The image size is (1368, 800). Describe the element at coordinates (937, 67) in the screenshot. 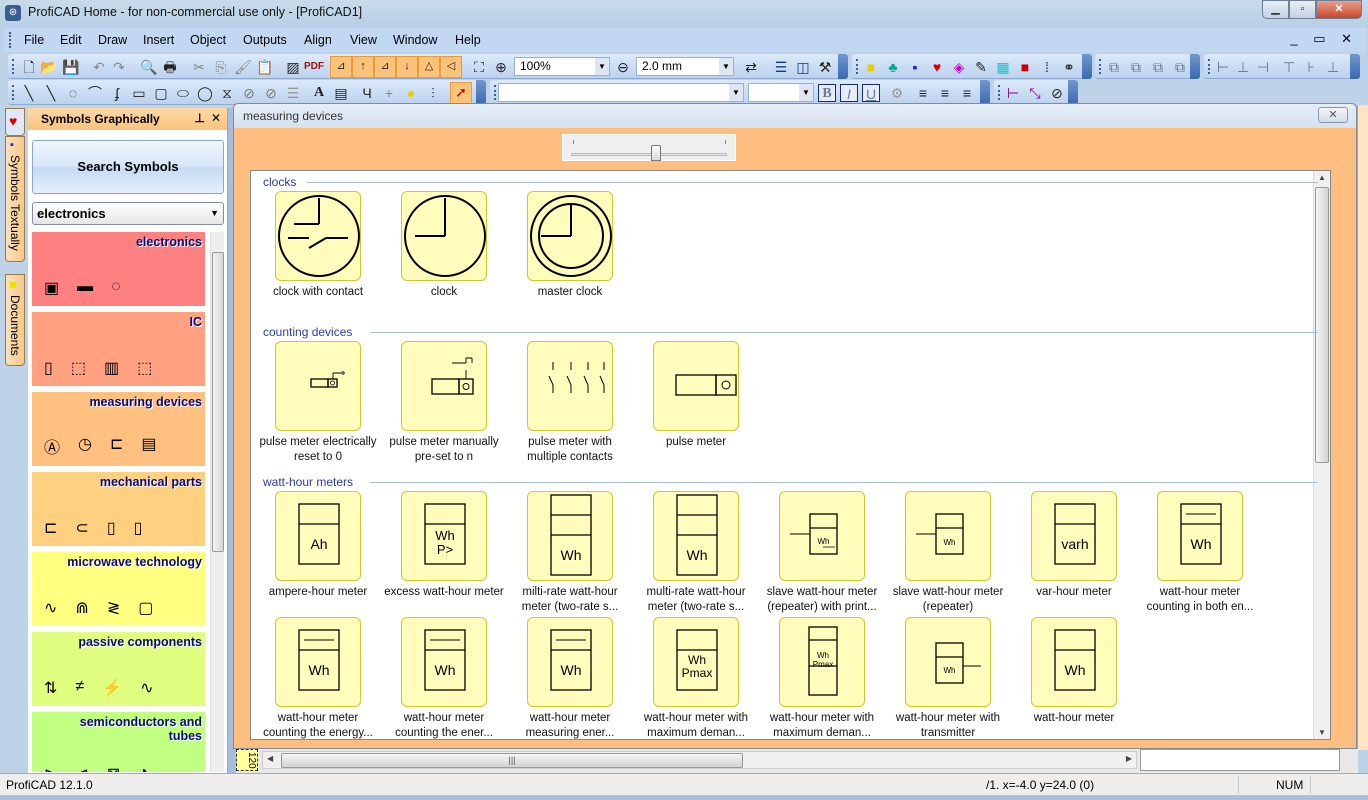

I see `heart-icon: ♥` at that location.